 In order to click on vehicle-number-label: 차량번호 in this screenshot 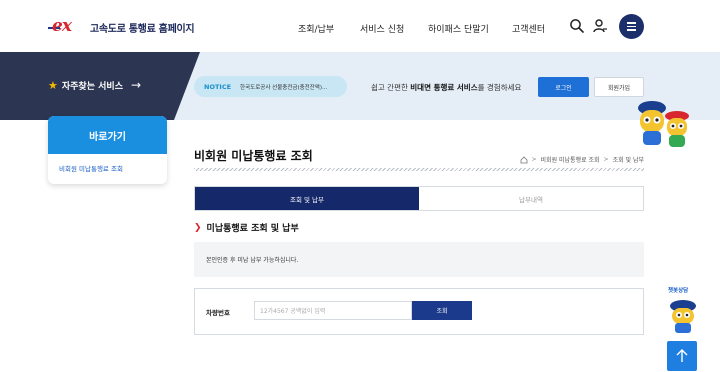, I will do `click(218, 313)`.